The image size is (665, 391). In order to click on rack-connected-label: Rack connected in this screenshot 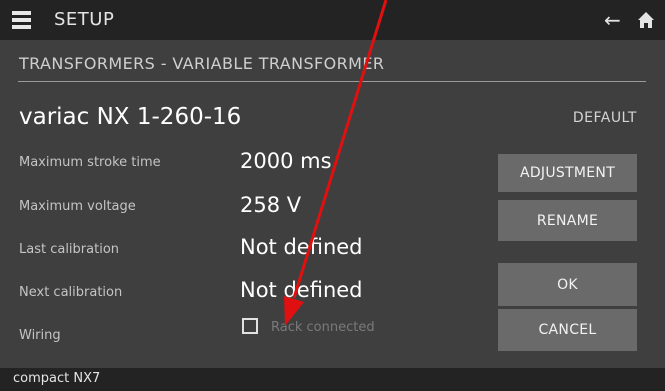, I will do `click(323, 327)`.